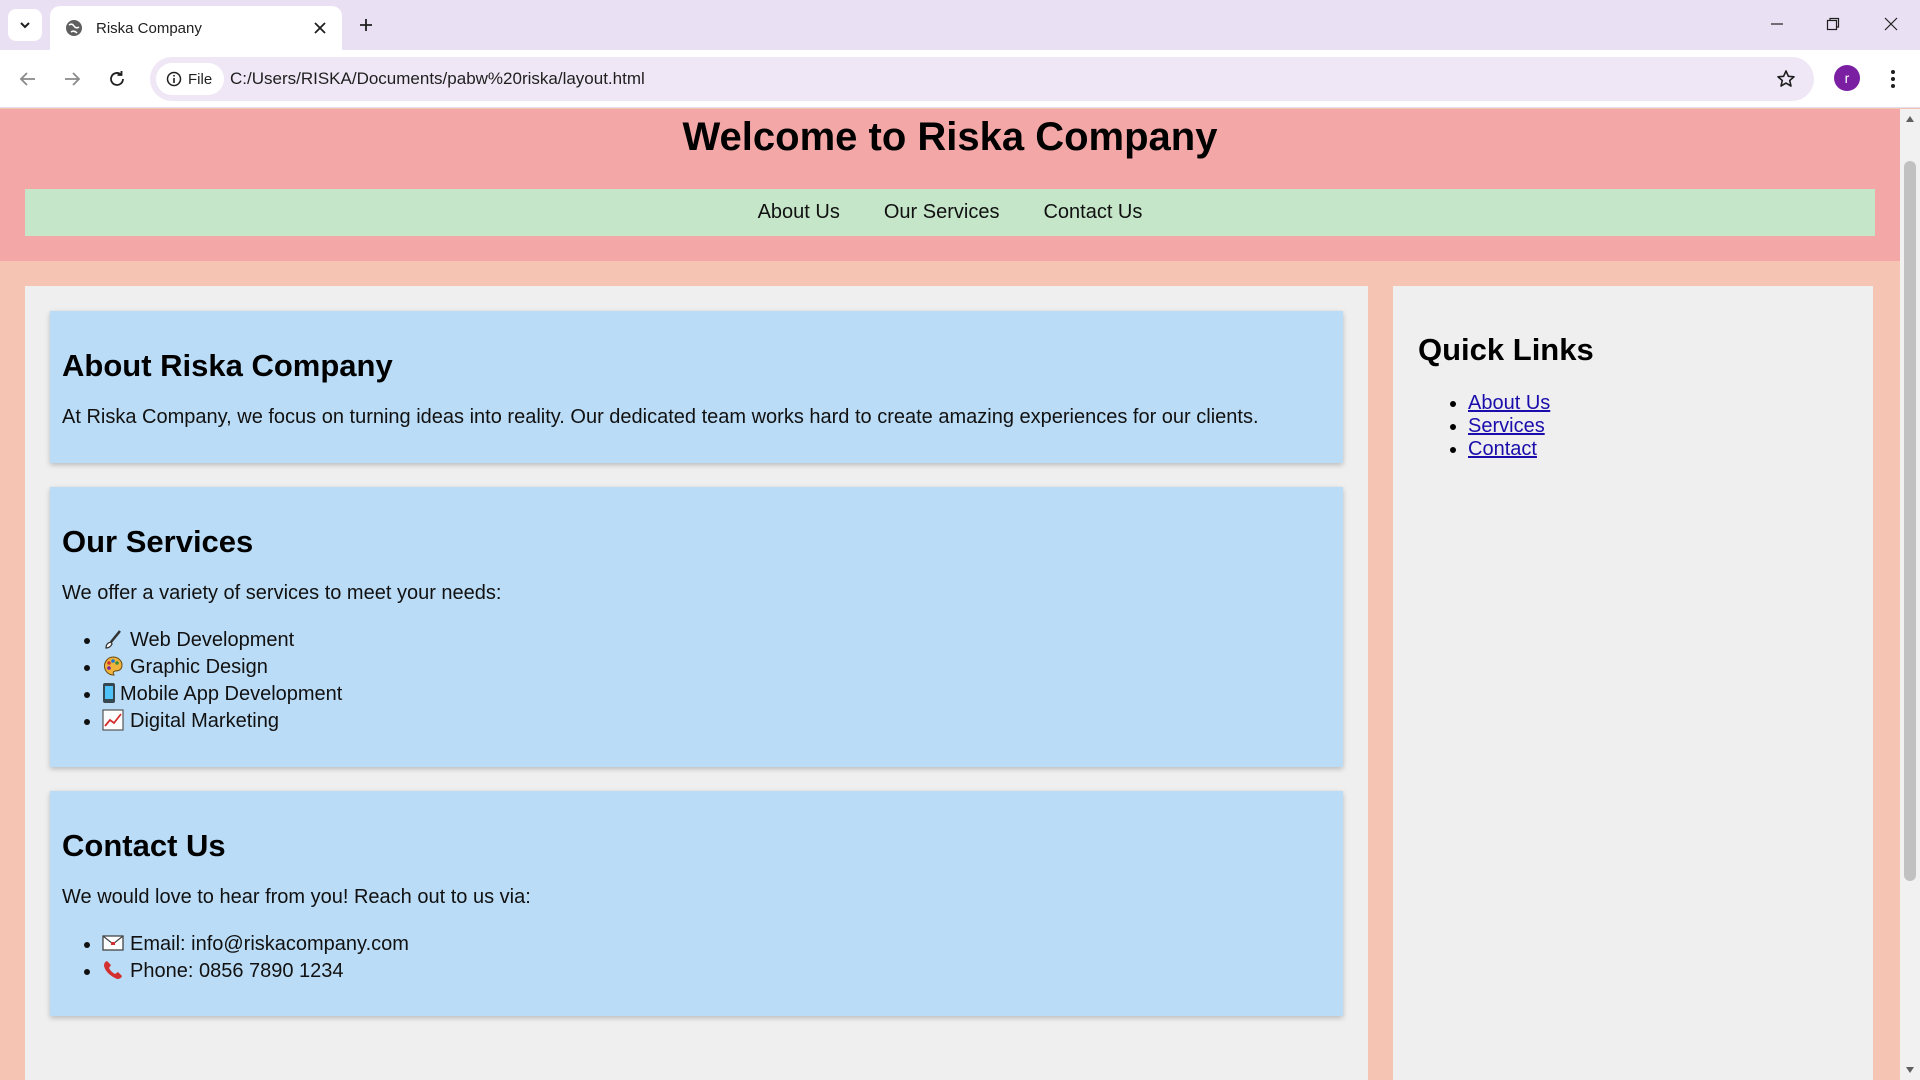 The image size is (1920, 1080). What do you see at coordinates (158, 541) in the screenshot?
I see `section-heading: Our Services` at bounding box center [158, 541].